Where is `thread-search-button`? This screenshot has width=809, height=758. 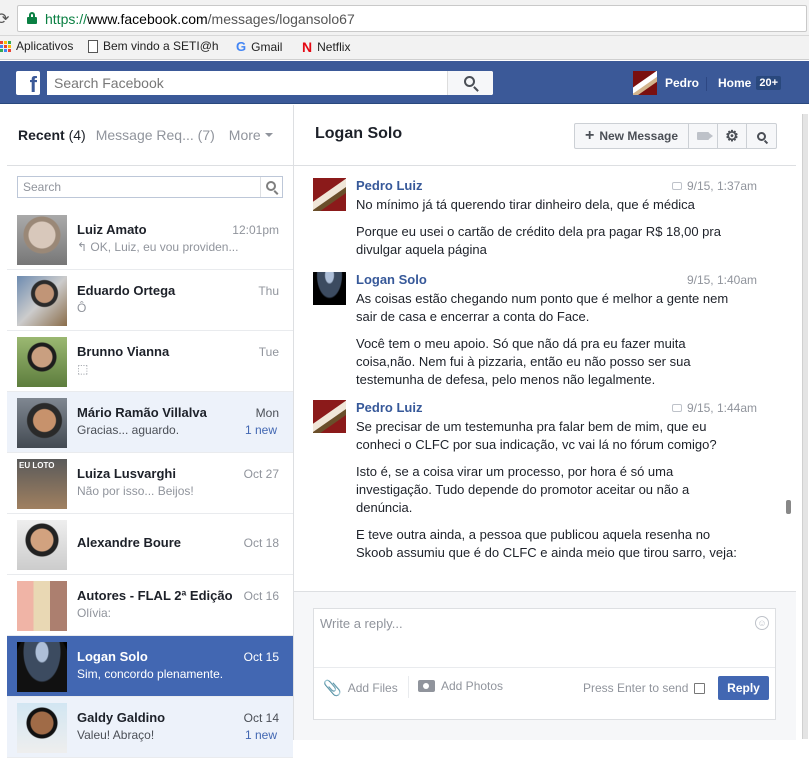
thread-search-button is located at coordinates (271, 187).